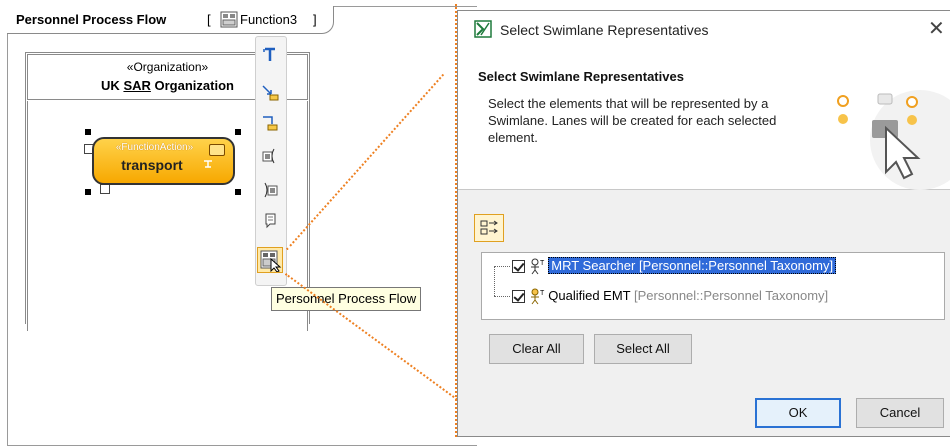 The image size is (950, 446). I want to click on row-name: MRT Searcher, so click(593, 265).